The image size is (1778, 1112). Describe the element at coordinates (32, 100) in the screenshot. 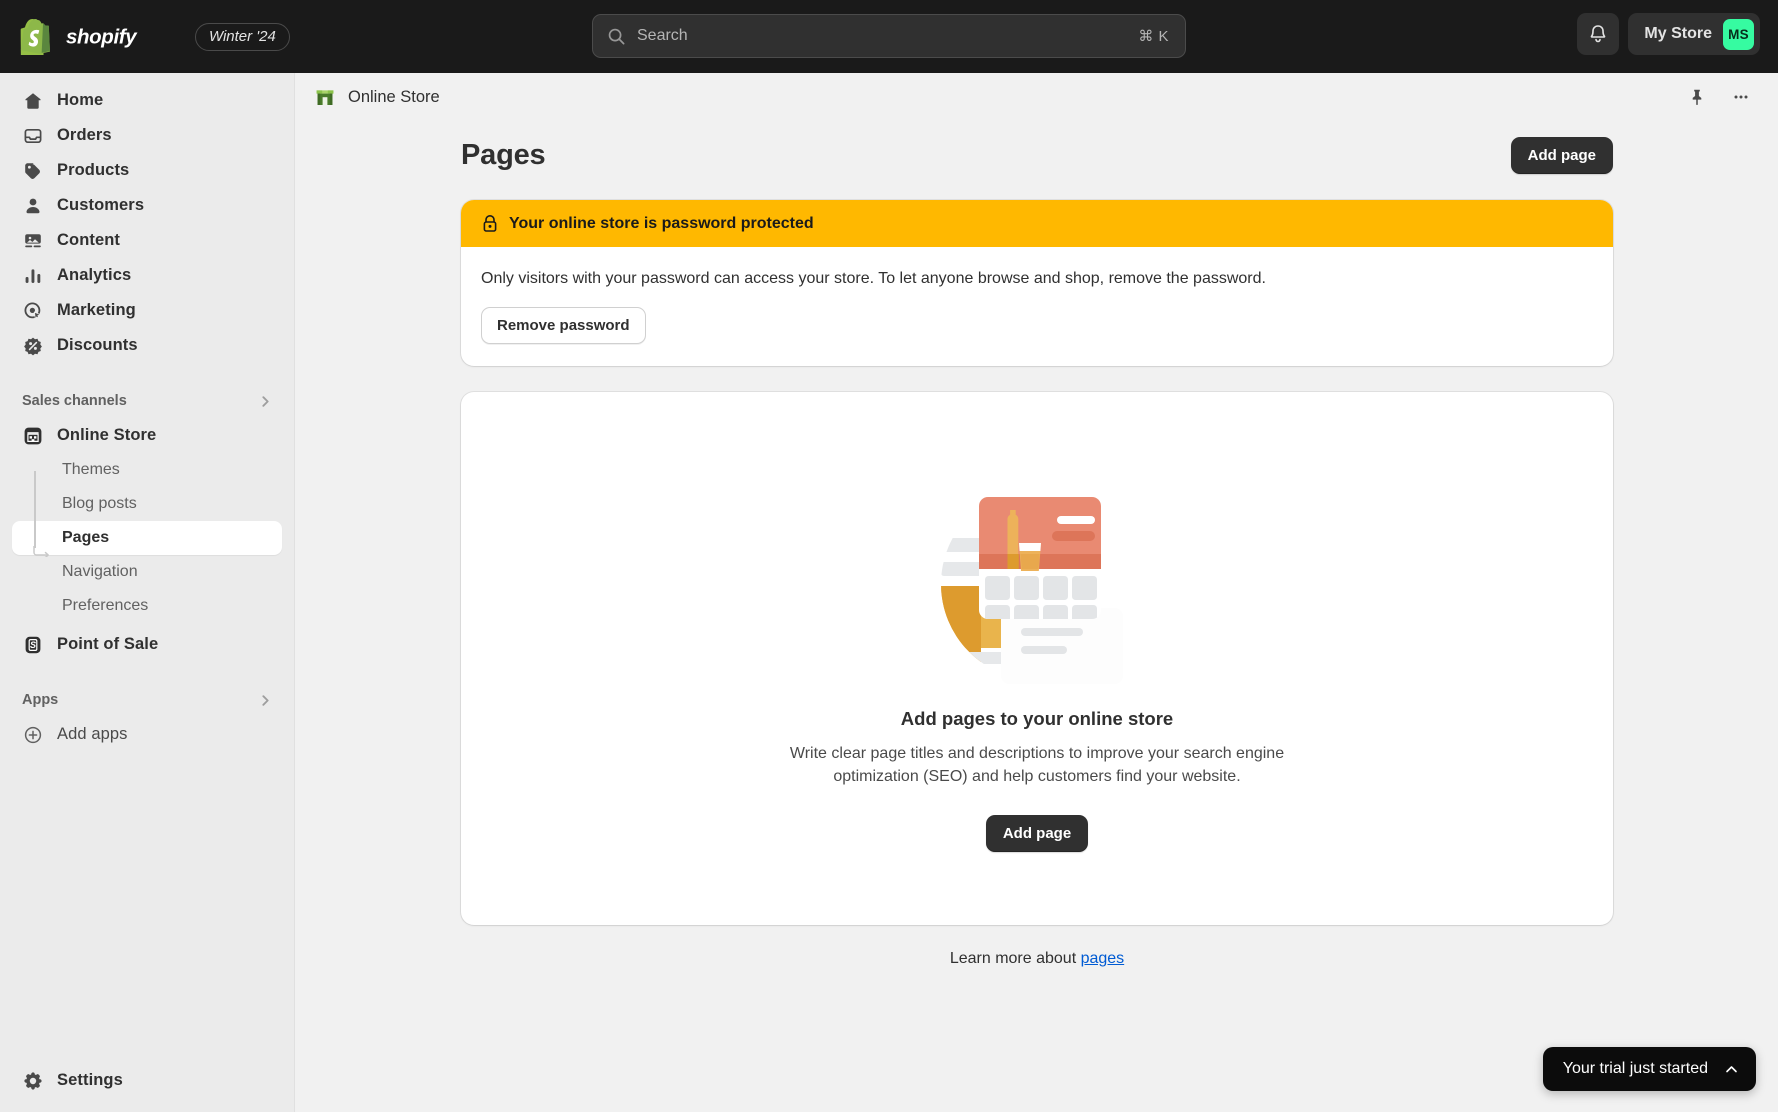

I see `home-icon` at that location.